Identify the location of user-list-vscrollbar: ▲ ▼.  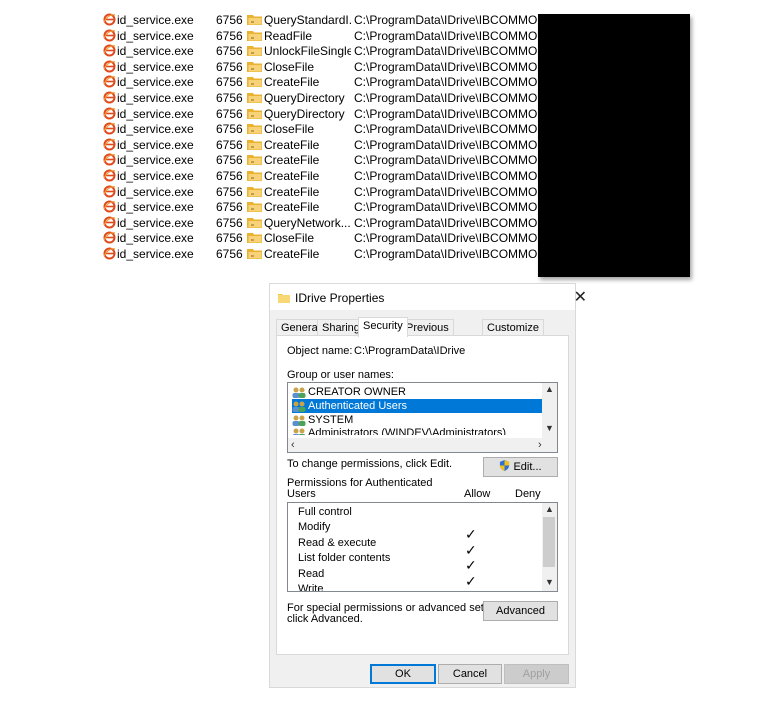
(549, 410).